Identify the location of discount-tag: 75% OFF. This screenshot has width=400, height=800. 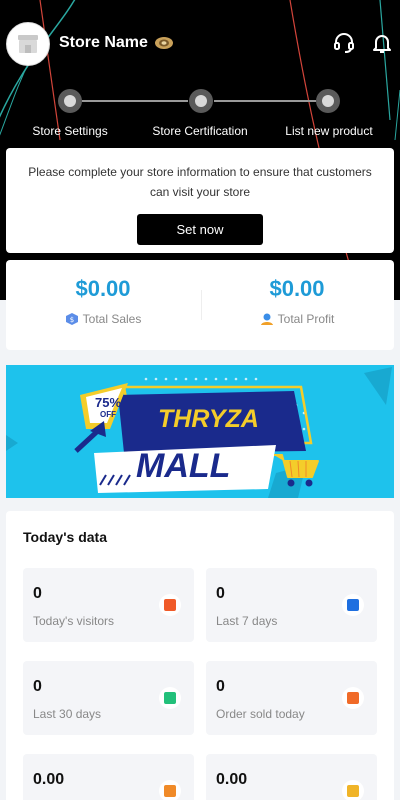
(108, 407).